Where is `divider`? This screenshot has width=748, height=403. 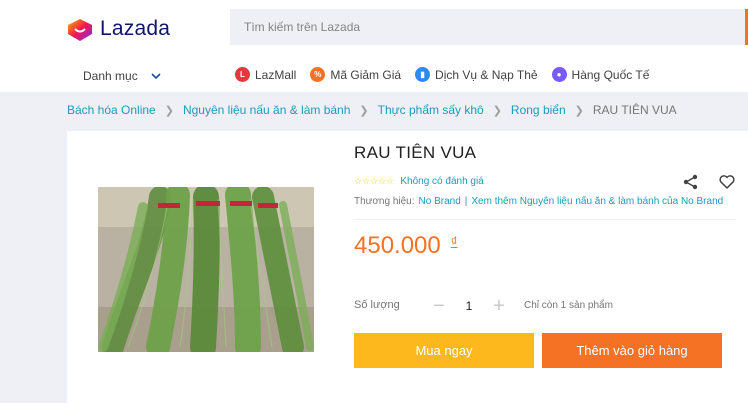
divider is located at coordinates (545, 219).